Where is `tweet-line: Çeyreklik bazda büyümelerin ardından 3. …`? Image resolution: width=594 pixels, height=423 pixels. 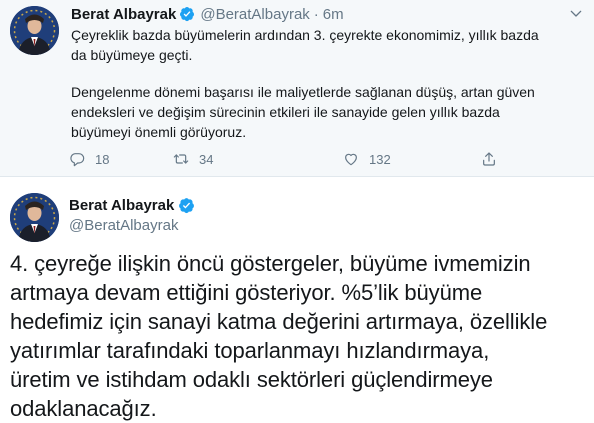 tweet-line: Çeyreklik bazda büyümelerin ardından 3. … is located at coordinates (305, 35).